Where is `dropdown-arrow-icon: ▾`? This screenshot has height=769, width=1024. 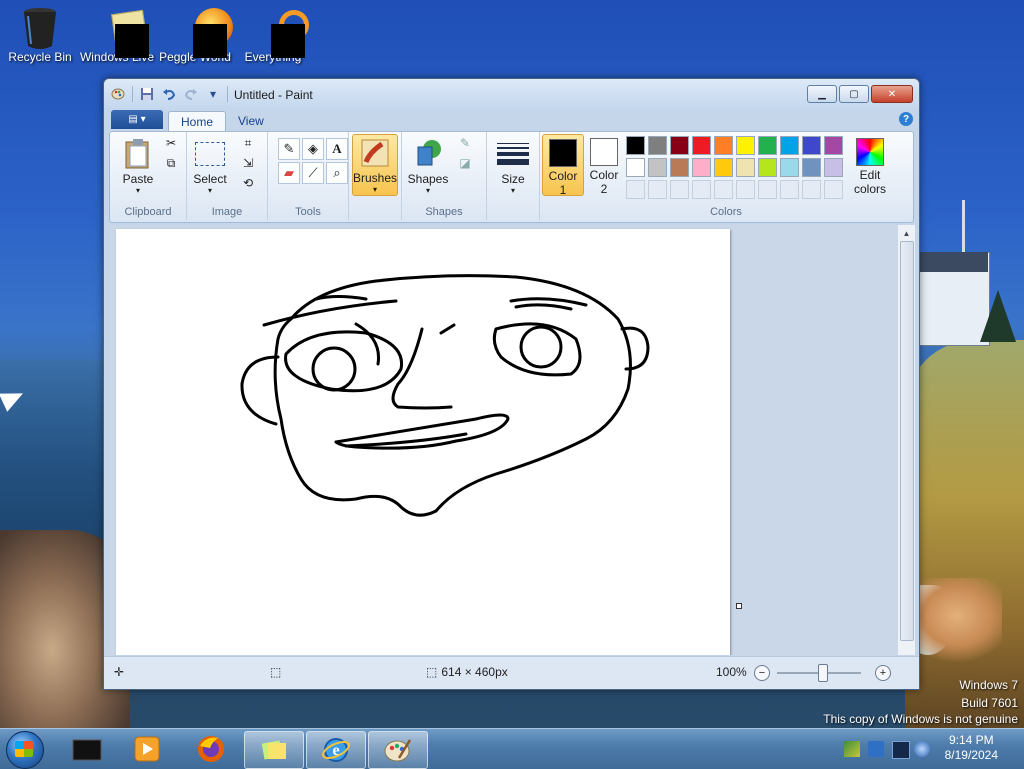 dropdown-arrow-icon: ▾ is located at coordinates (374, 189).